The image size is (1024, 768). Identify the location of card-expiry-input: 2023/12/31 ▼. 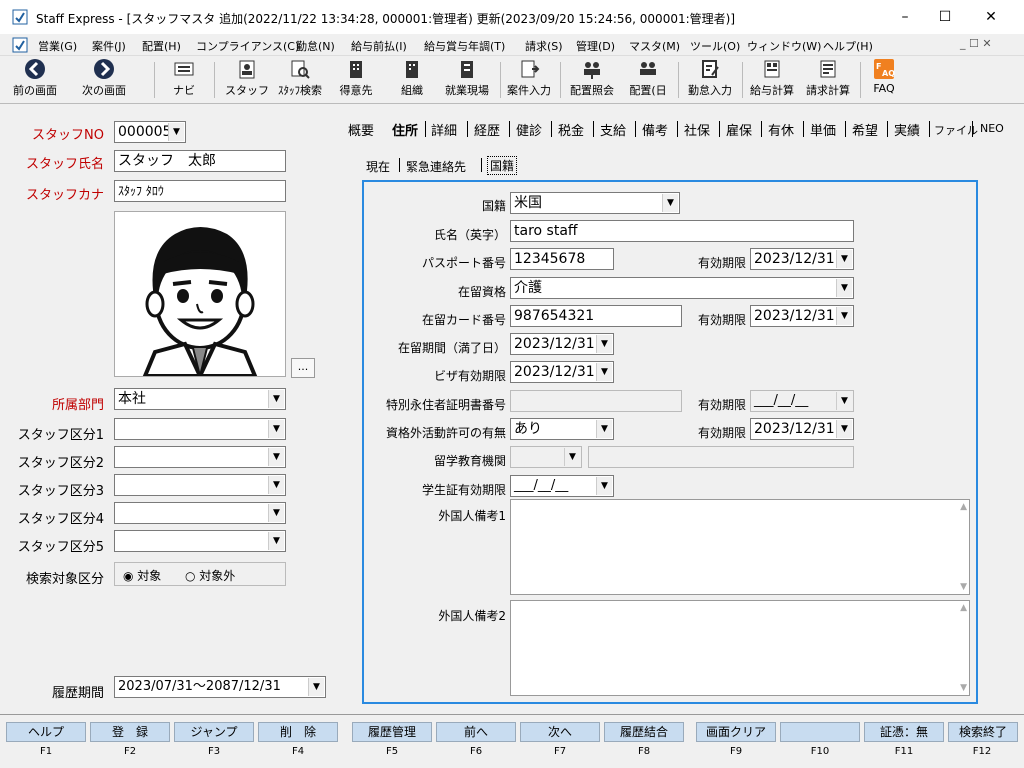
(802, 316).